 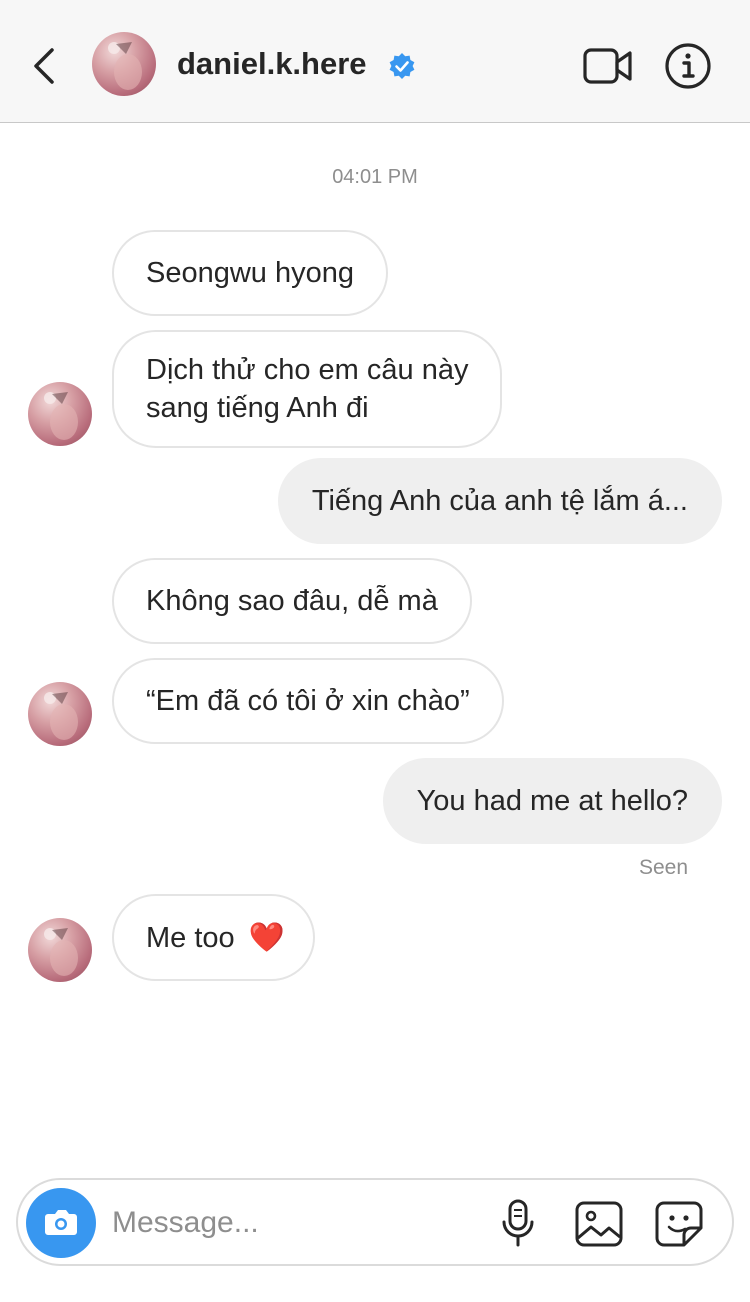 What do you see at coordinates (599, 1224) in the screenshot?
I see `image-icon` at bounding box center [599, 1224].